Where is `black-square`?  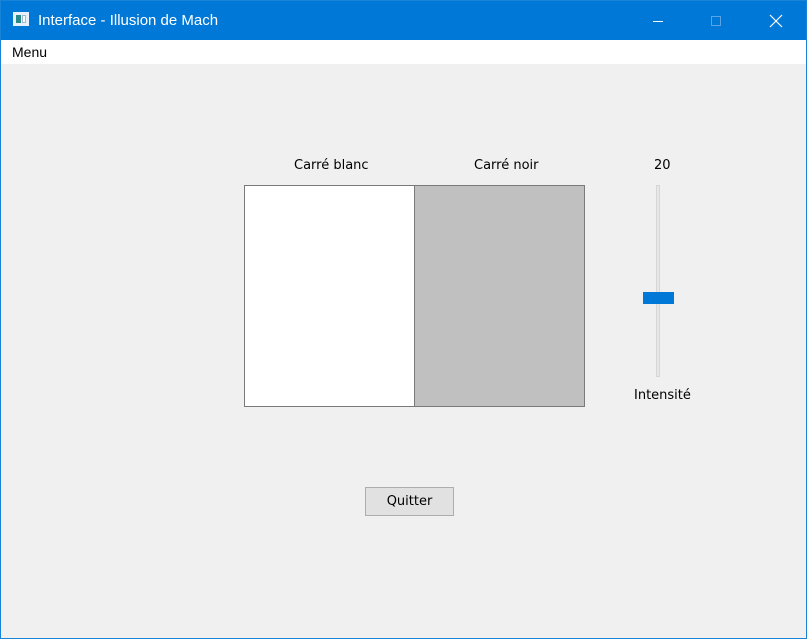 black-square is located at coordinates (499, 296).